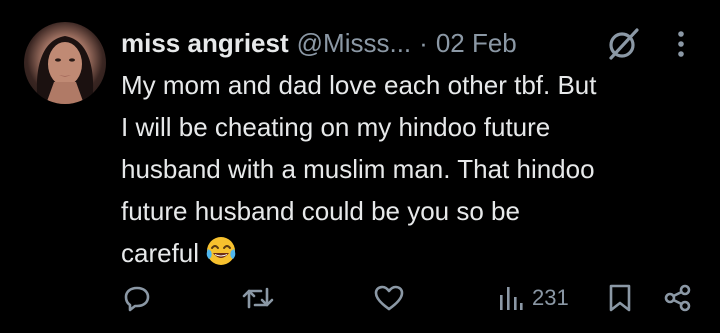  Describe the element at coordinates (411, 253) in the screenshot. I see `tweet-text-line-last: careful` at that location.